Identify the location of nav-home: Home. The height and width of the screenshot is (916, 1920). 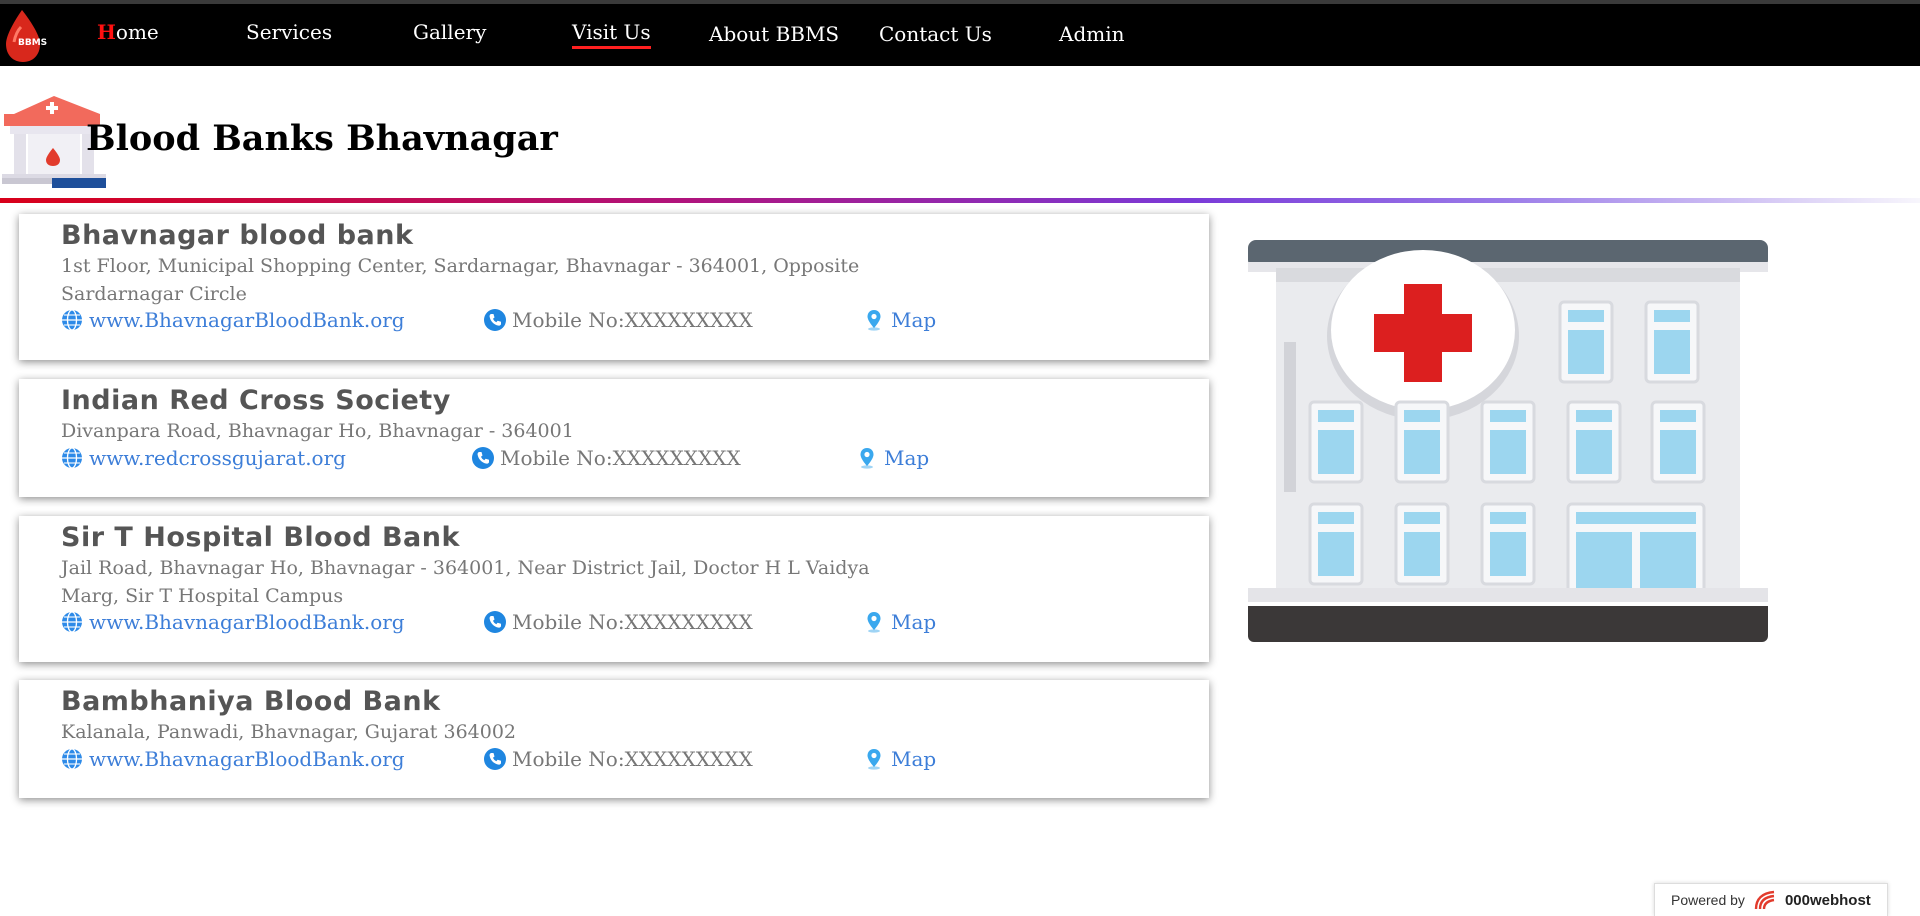
(128, 32).